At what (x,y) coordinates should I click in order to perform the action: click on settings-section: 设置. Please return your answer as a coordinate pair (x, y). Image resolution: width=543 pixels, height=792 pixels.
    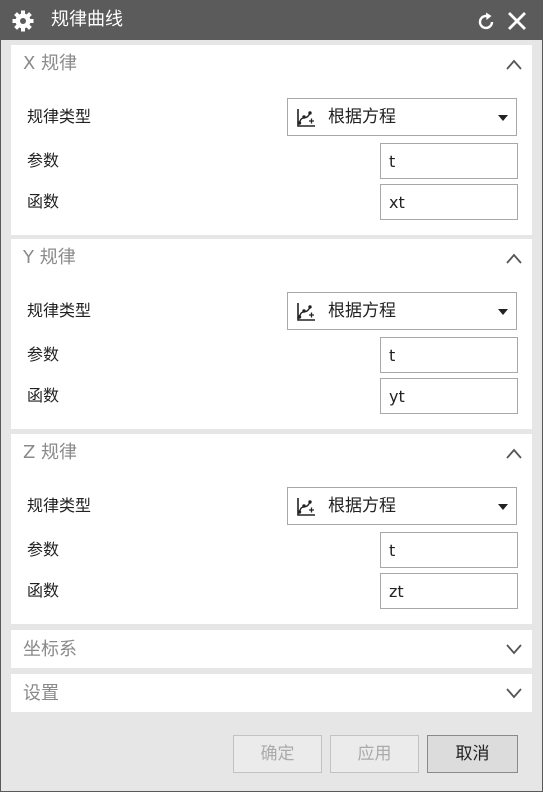
    Looking at the image, I should click on (271, 693).